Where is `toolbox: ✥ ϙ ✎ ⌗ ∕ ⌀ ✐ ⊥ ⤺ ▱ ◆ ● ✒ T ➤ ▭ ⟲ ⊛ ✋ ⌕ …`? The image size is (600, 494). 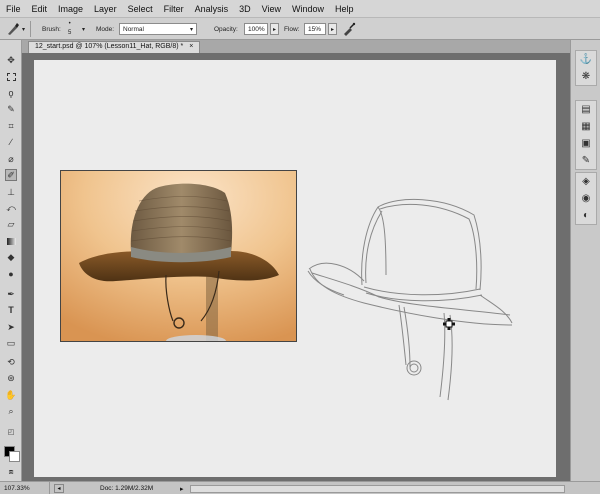
toolbox: ✥ ϙ ✎ ⌗ ∕ ⌀ ✐ ⊥ ⤺ ▱ ◆ ● ✒ T ➤ ▭ ⟲ ⊛ ✋ ⌕ … is located at coordinates (11, 260).